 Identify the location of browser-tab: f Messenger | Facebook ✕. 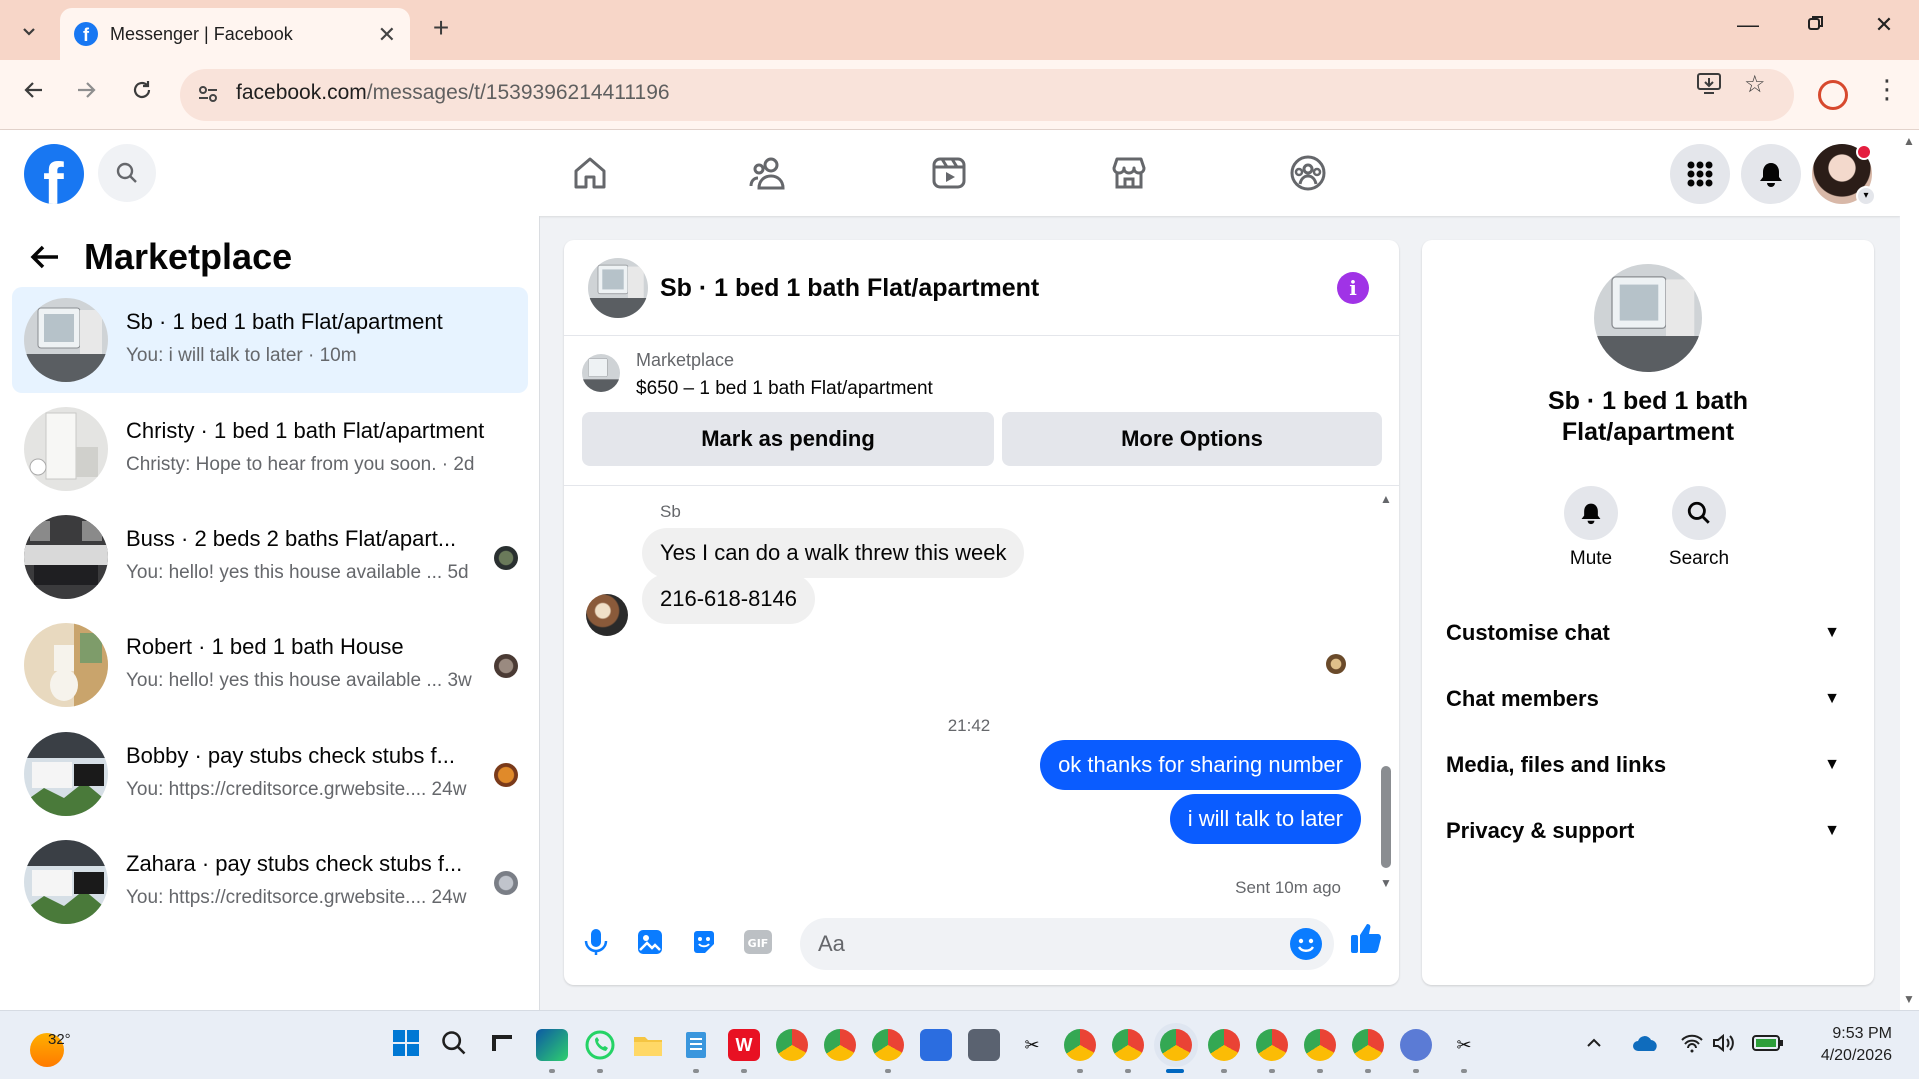
(235, 34).